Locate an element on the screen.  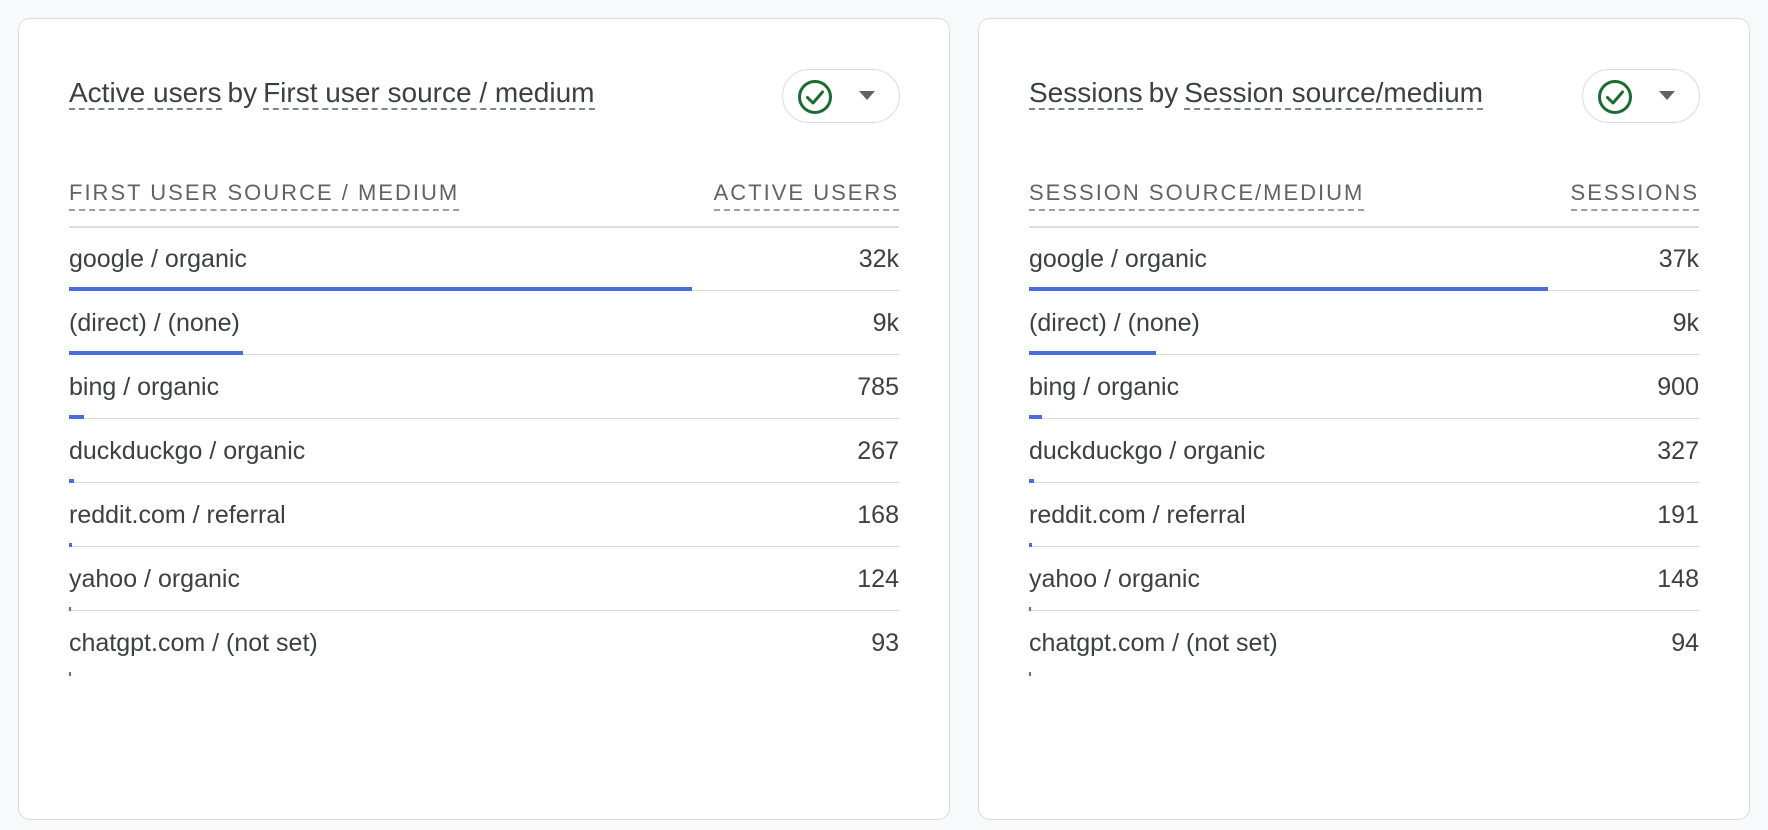
row-value: 93 is located at coordinates (885, 643).